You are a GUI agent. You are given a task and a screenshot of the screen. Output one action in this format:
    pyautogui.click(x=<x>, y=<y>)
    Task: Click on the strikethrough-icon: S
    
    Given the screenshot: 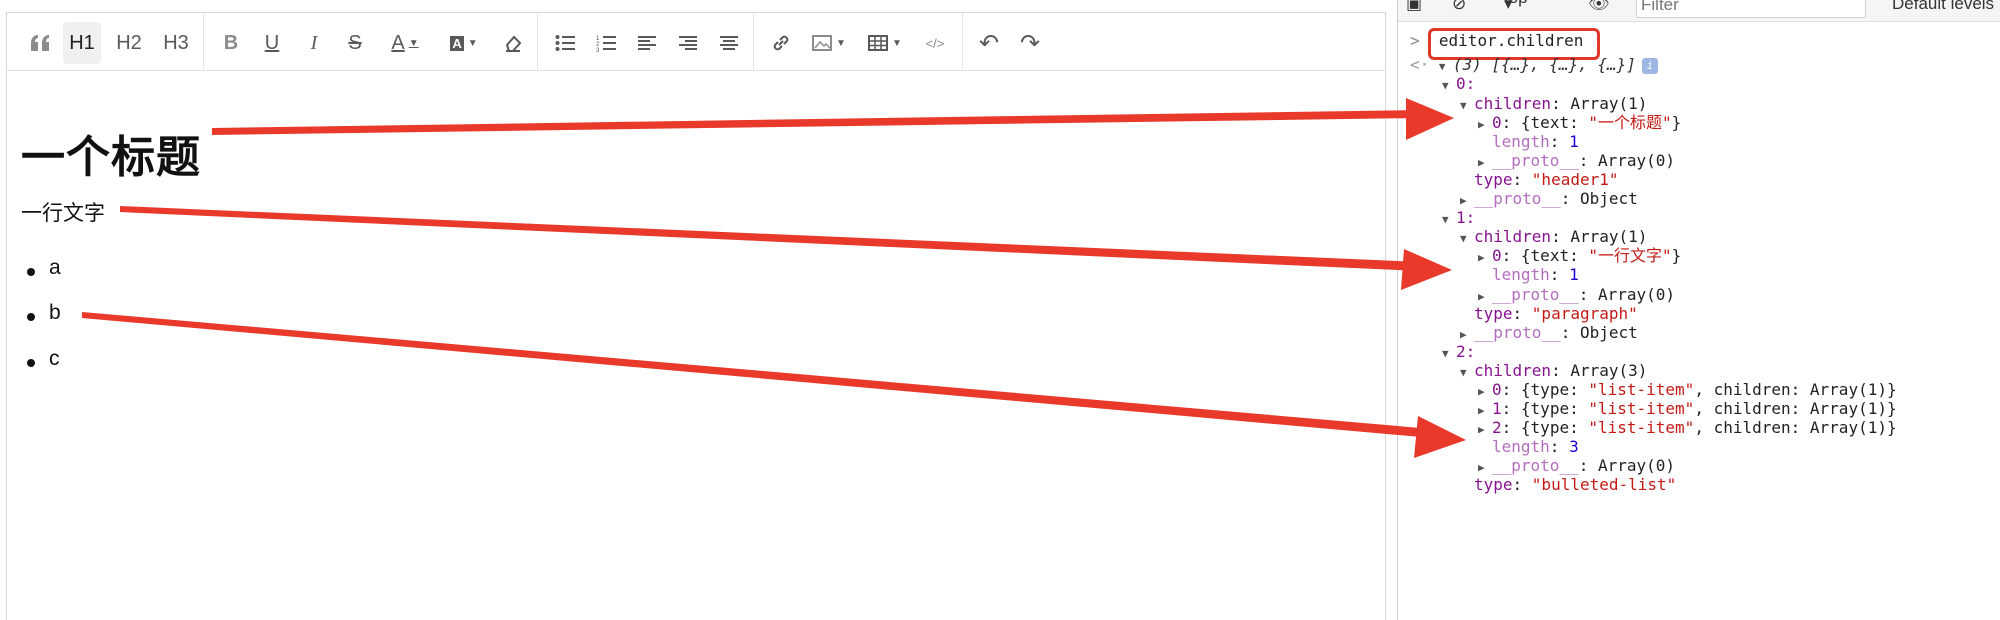 What is the action you would take?
    pyautogui.click(x=355, y=43)
    